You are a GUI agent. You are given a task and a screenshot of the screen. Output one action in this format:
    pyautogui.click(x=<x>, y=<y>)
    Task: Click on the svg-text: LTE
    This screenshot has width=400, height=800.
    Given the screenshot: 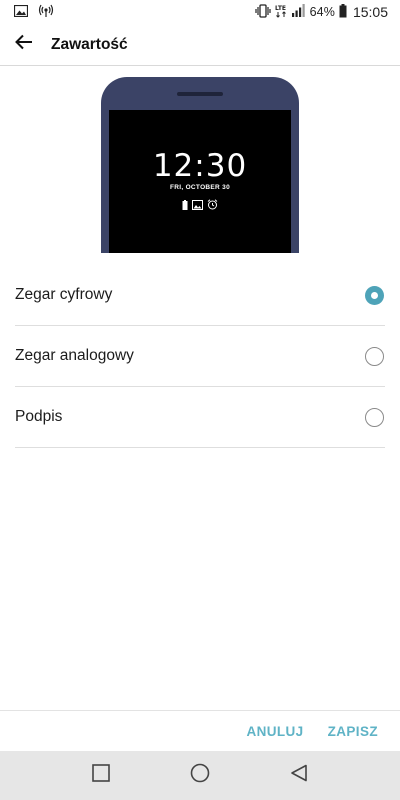 What is the action you would take?
    pyautogui.click(x=280, y=8)
    